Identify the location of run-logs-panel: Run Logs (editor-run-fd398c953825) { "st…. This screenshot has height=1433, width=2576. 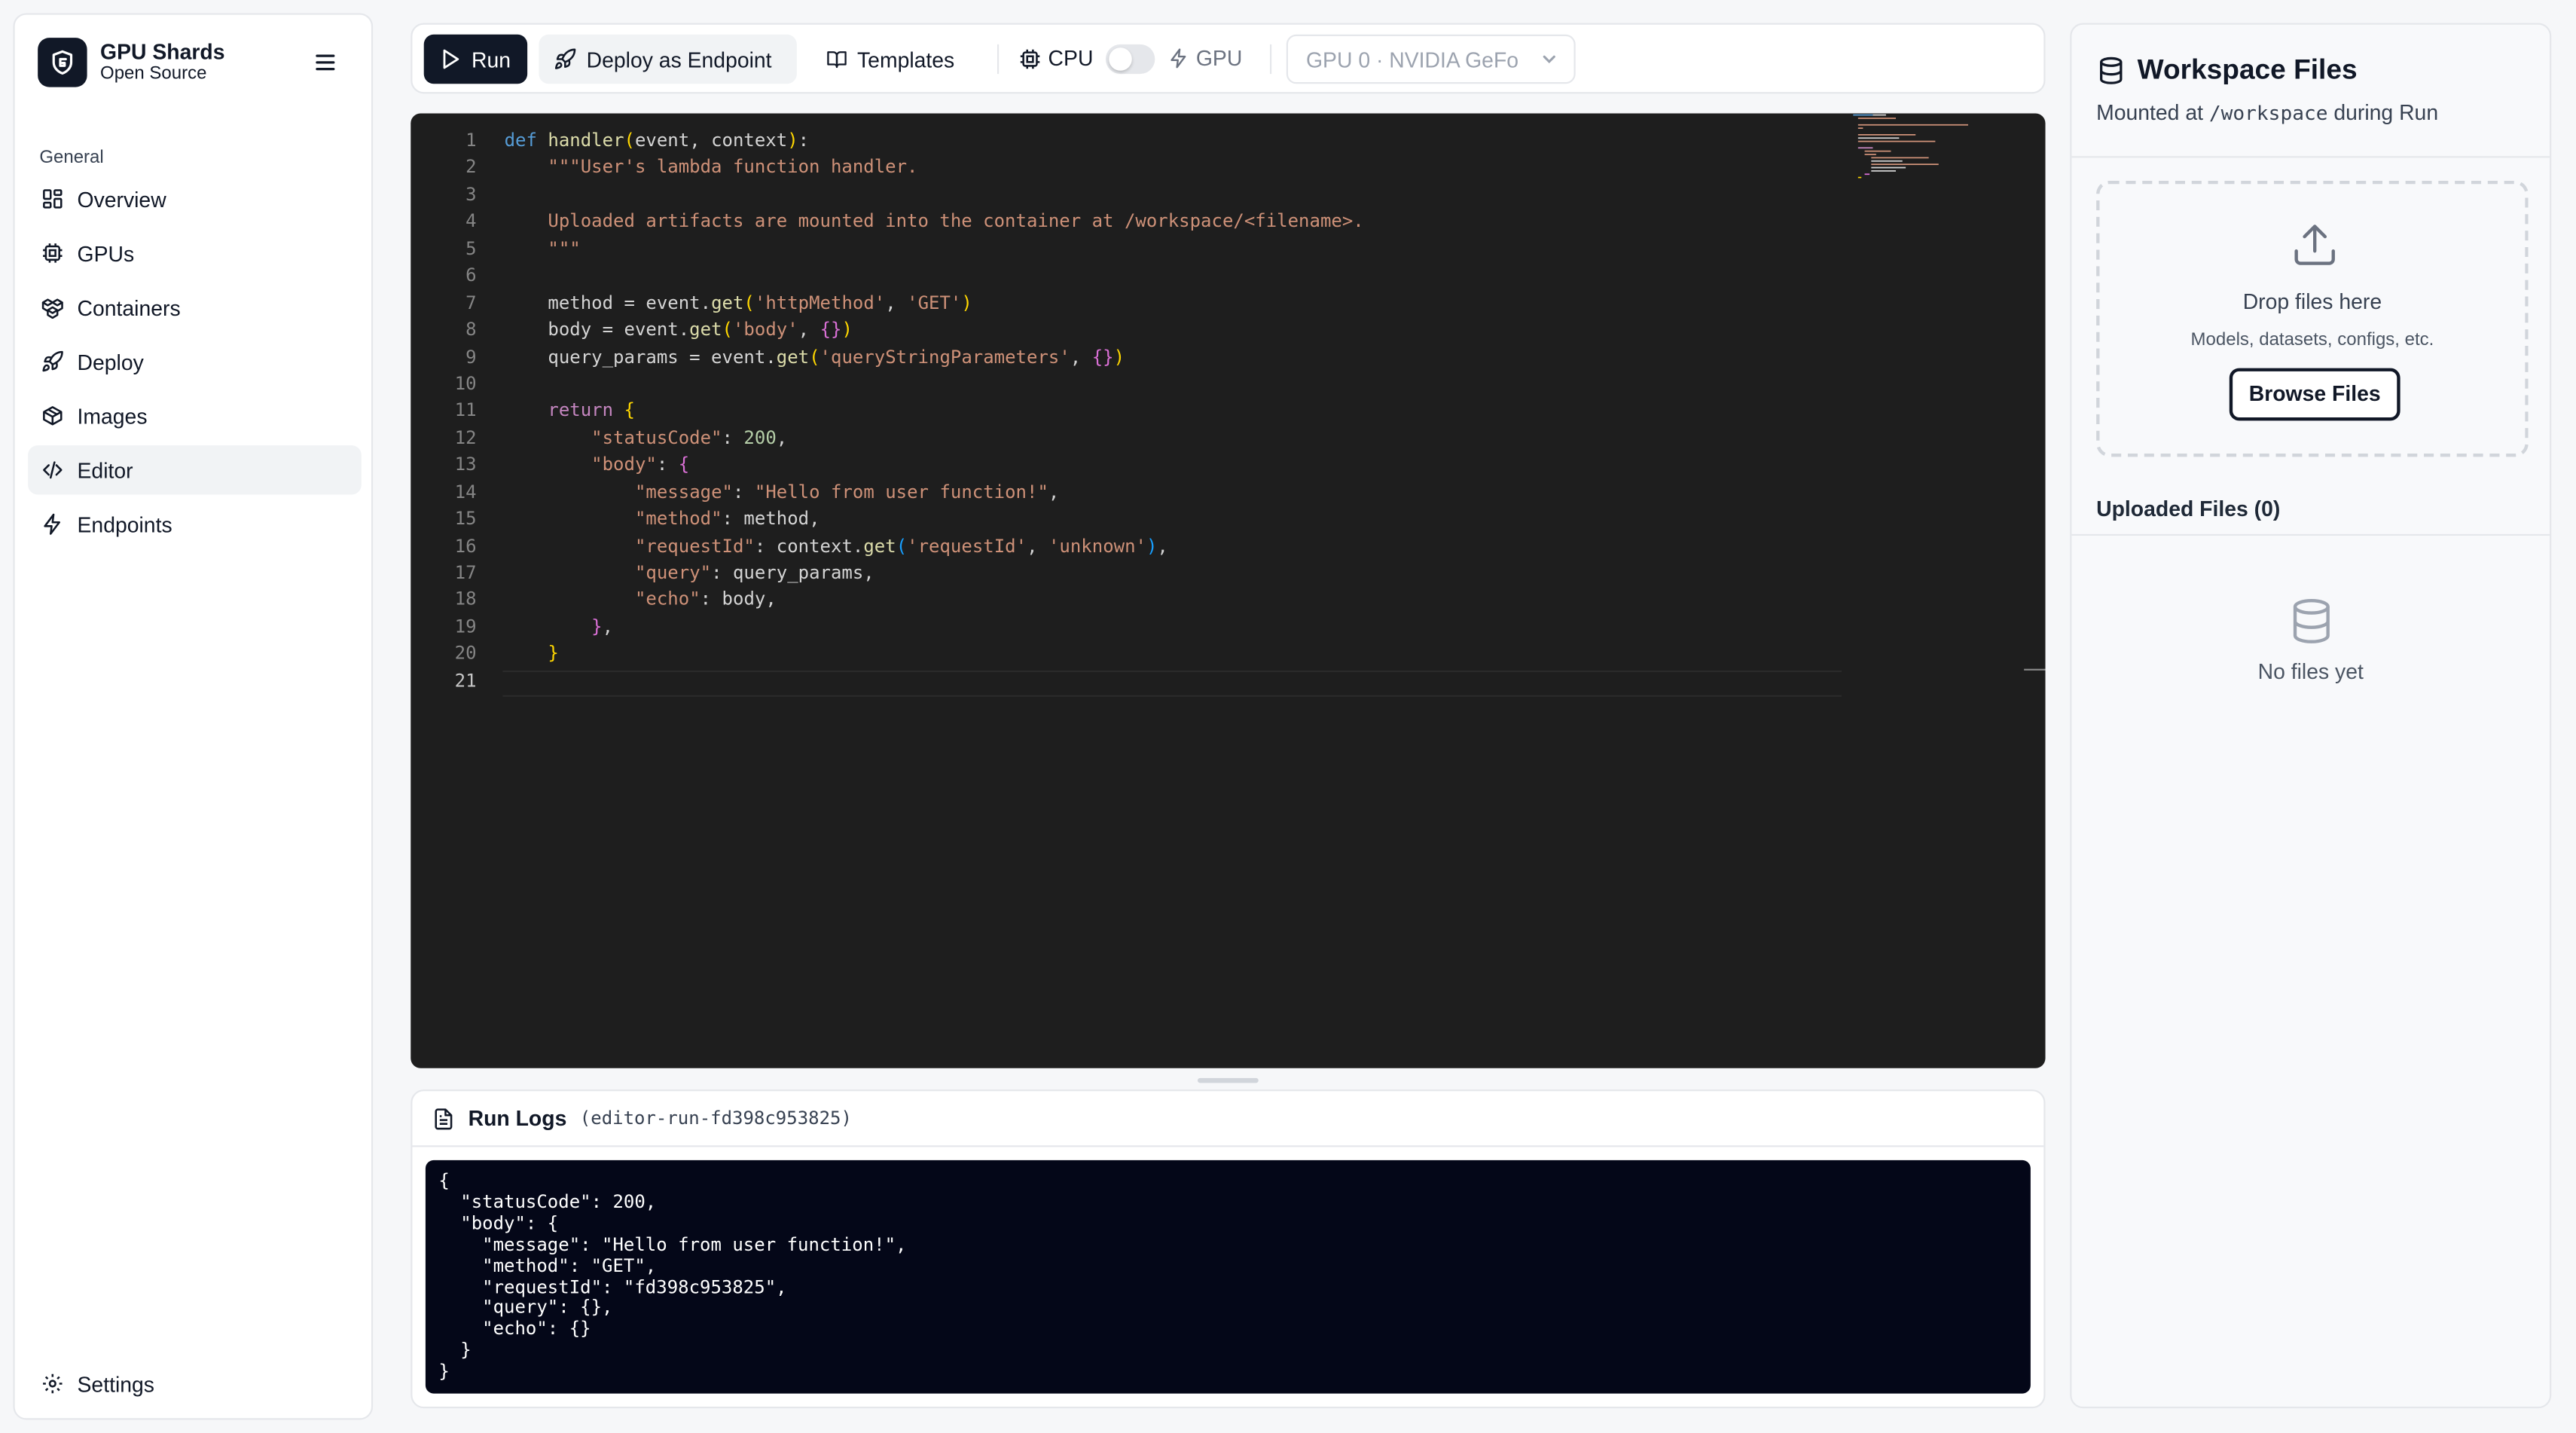
(1229, 1249).